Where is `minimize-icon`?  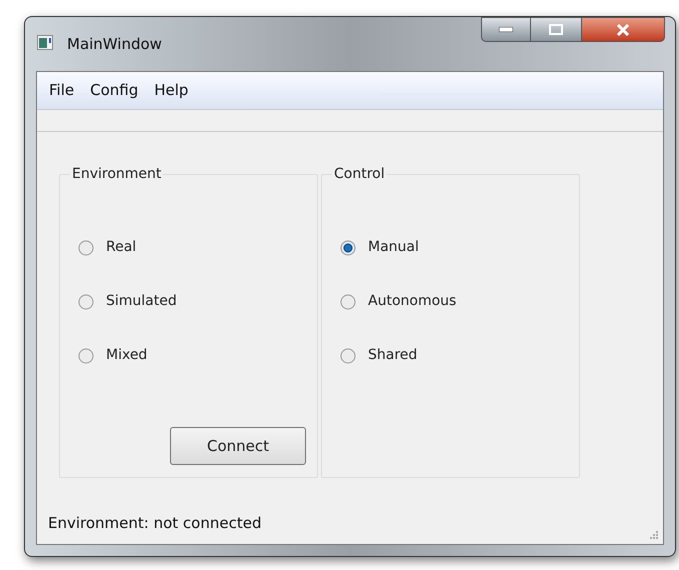 minimize-icon is located at coordinates (506, 29).